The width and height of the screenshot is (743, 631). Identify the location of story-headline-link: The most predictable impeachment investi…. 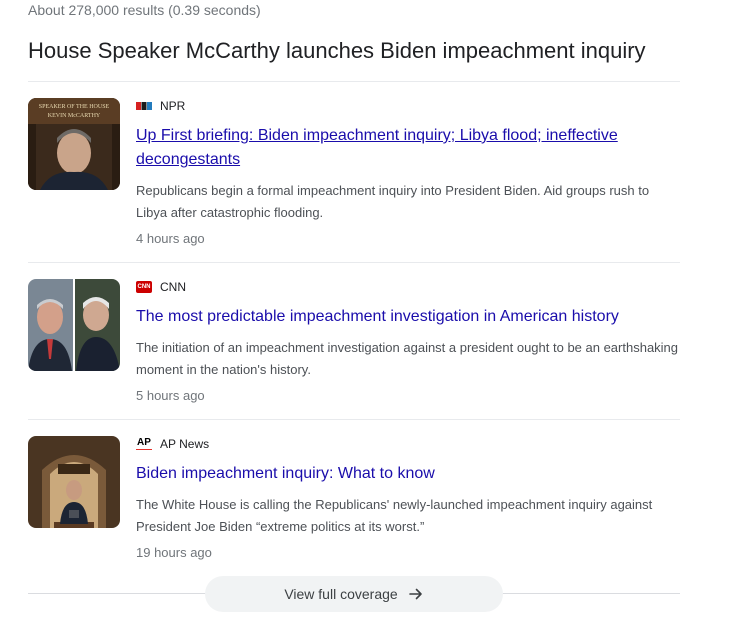
(408, 317).